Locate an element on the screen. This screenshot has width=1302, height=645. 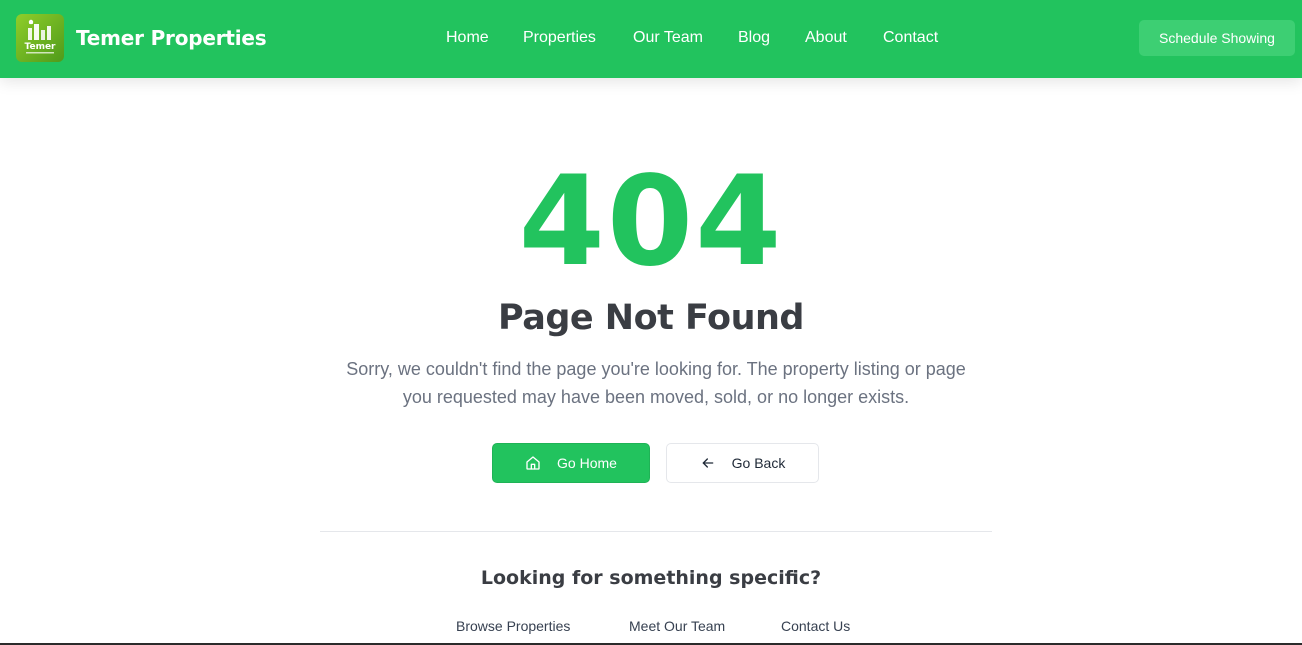
go-home-button: Go Home is located at coordinates (571, 463).